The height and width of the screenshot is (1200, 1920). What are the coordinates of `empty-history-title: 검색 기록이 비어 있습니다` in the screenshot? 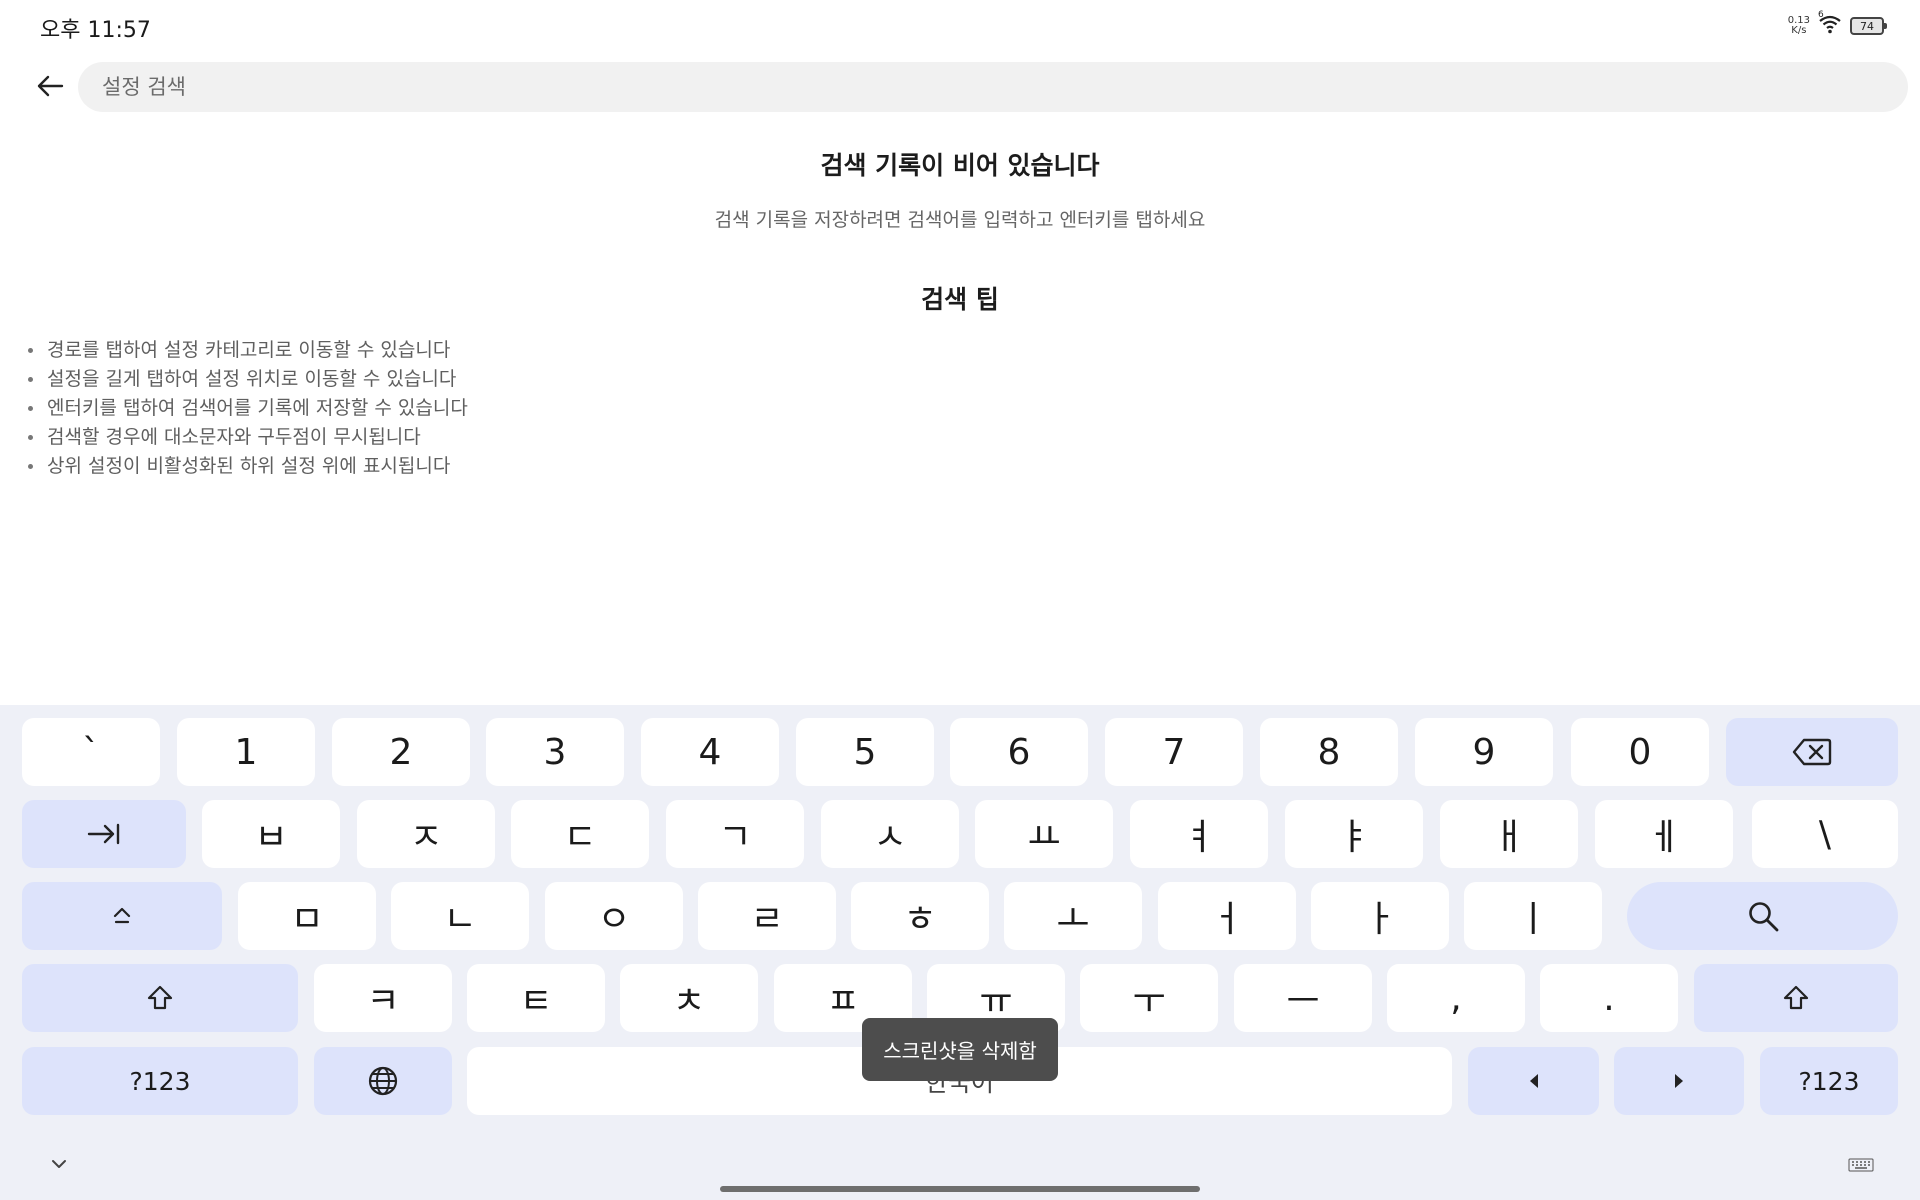 It's located at (960, 165).